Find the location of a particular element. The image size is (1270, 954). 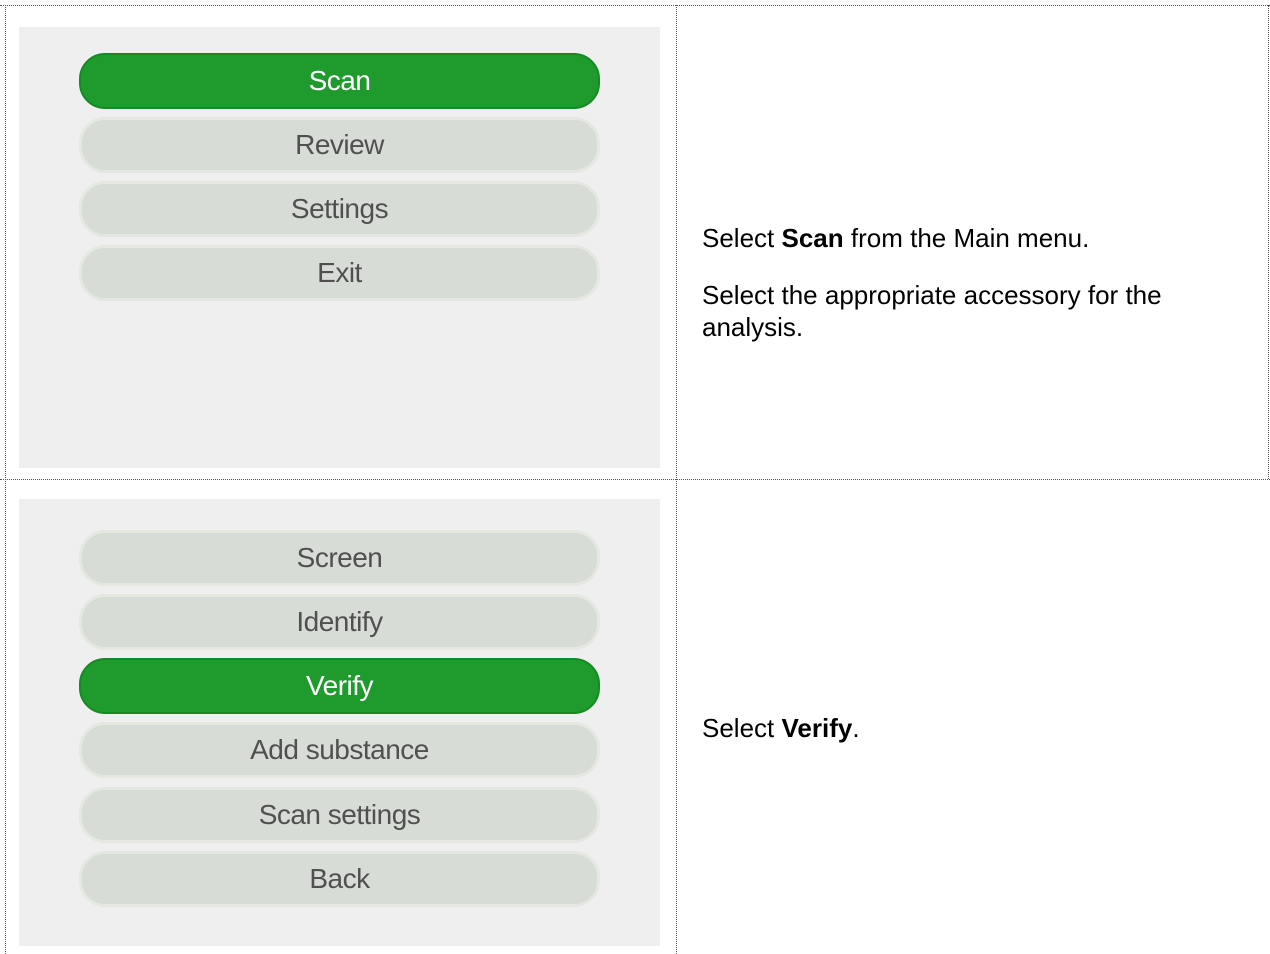

instruction-select-scan: Select Scan from the Main menu. is located at coordinates (972, 238).